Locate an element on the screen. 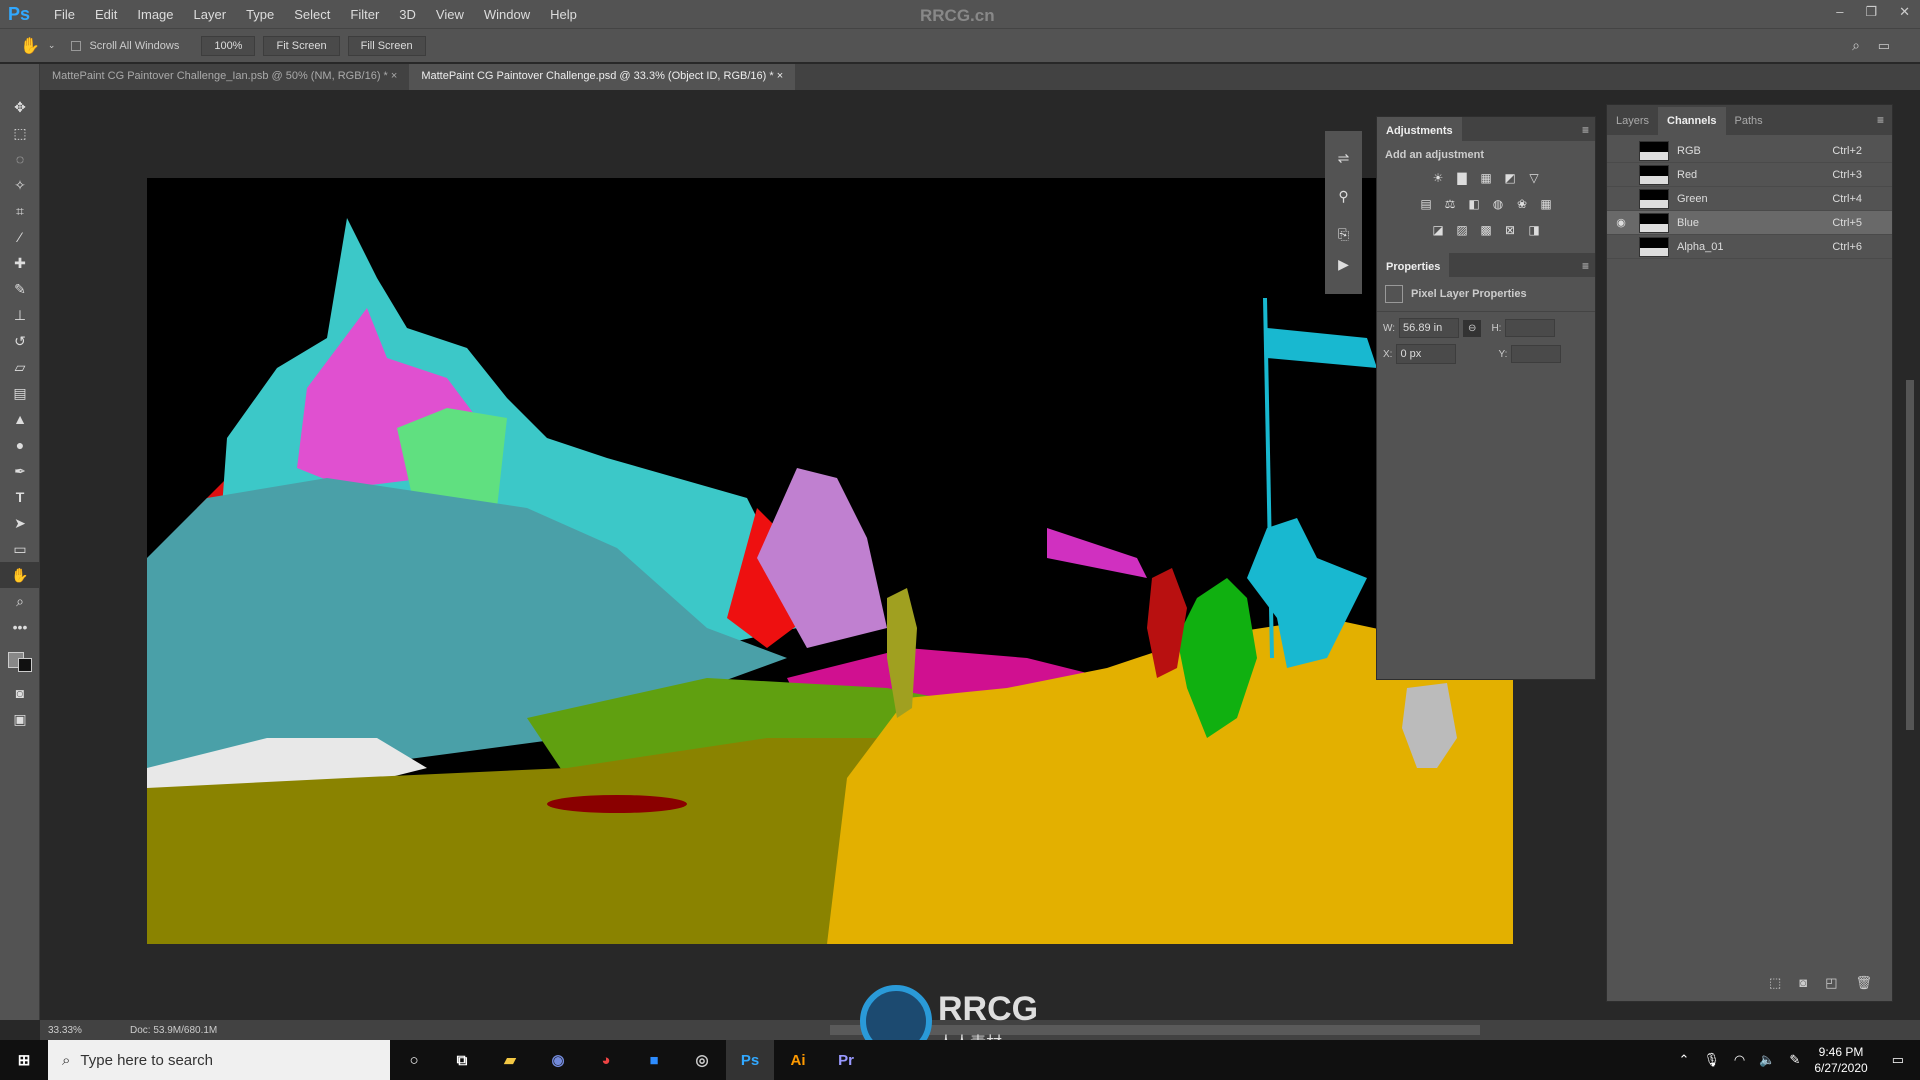 The width and height of the screenshot is (1920, 1080). blur-tool-icon: ▲ is located at coordinates (20, 419).